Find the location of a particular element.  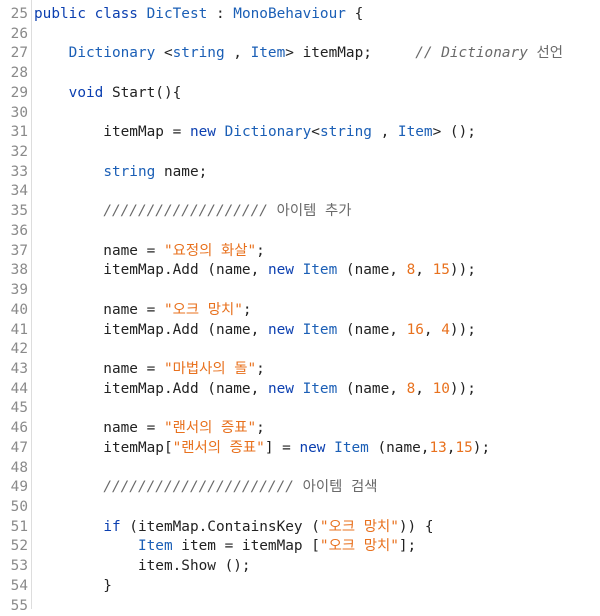

type-token: MonoBehaviour is located at coordinates (289, 14).